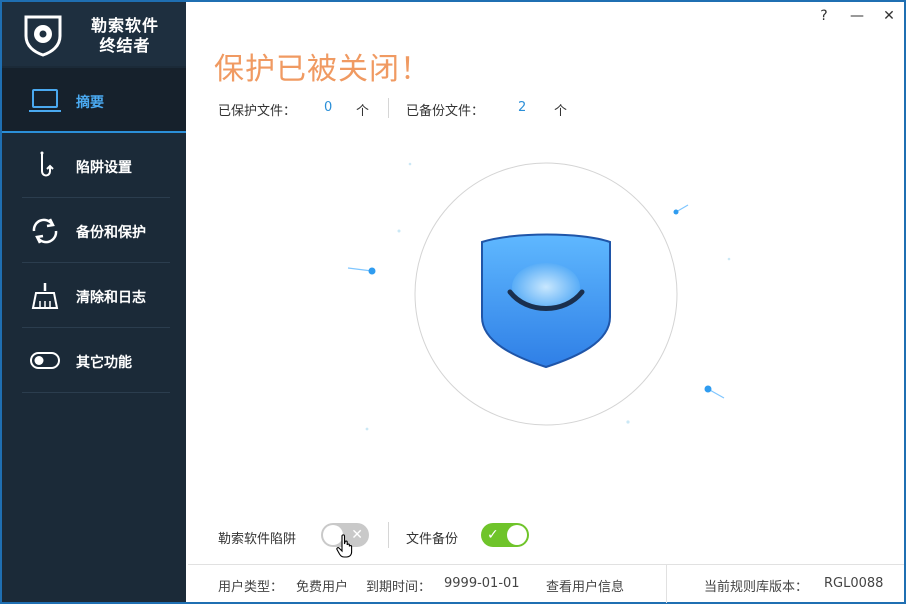  What do you see at coordinates (585, 585) in the screenshot?
I see `view-user-info-link: 查看用户信息` at bounding box center [585, 585].